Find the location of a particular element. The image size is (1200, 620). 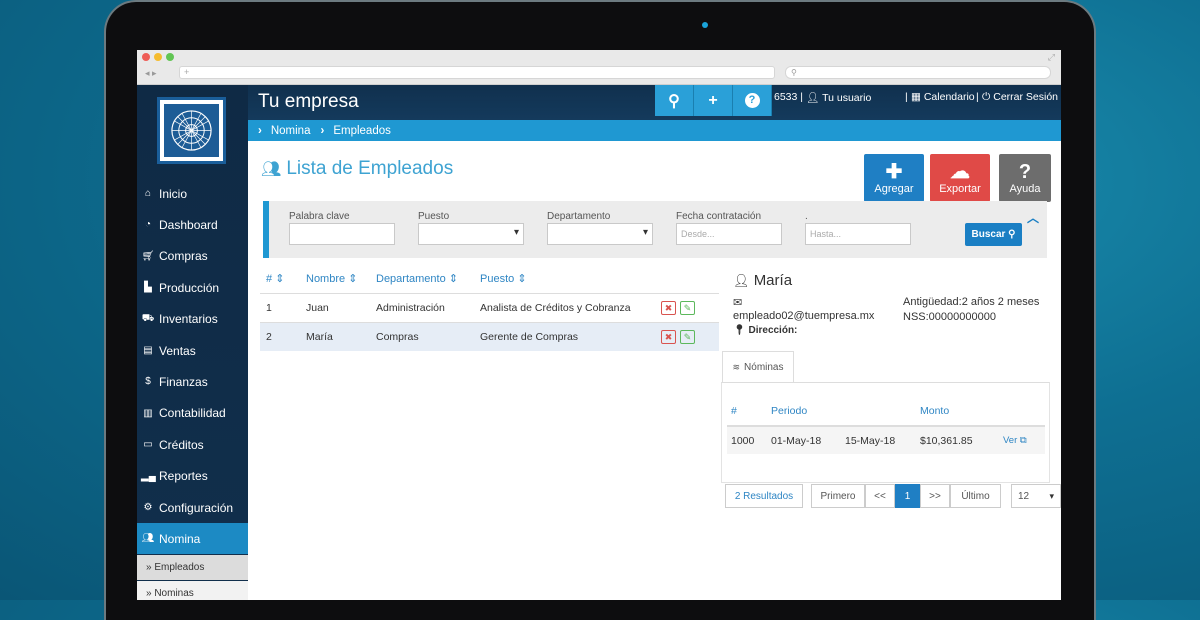

export-button: ☁ Exportar is located at coordinates (960, 178).